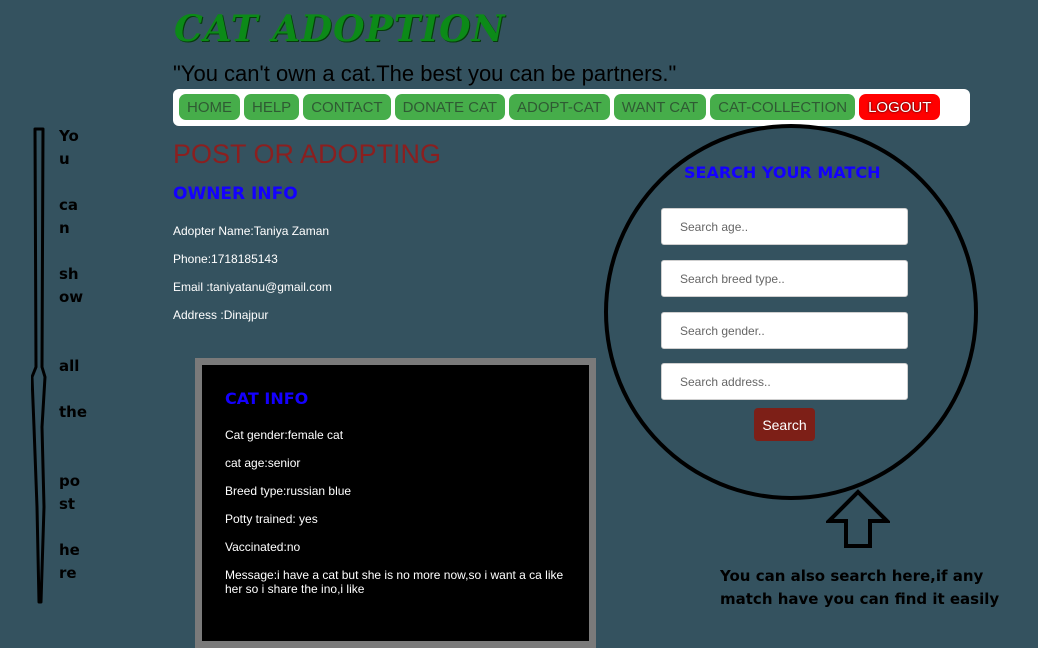 This screenshot has height=648, width=1038. I want to click on nav-adopt-cat-button: ADOPT-CAT, so click(559, 107).